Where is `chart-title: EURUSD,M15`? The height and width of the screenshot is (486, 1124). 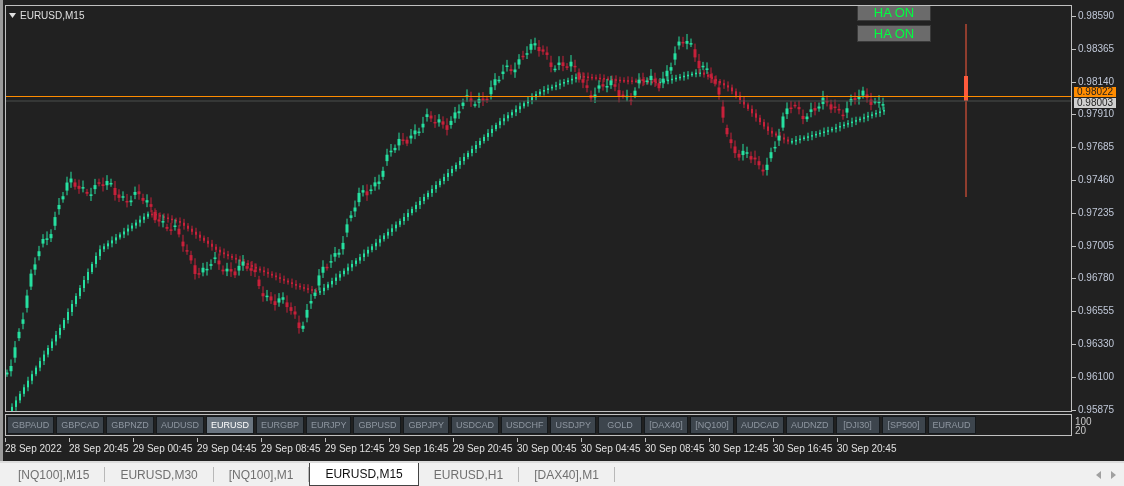 chart-title: EURUSD,M15 is located at coordinates (52, 16).